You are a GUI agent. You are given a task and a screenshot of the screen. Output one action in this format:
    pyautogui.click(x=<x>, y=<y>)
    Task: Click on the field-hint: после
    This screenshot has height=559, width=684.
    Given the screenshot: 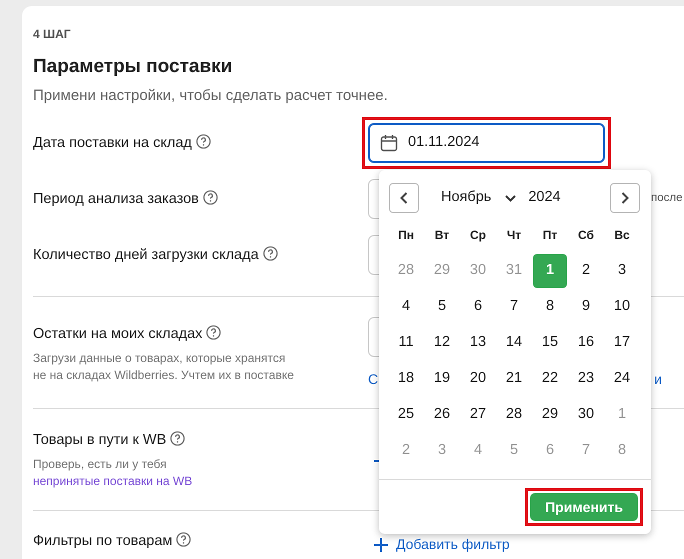 What is the action you would take?
    pyautogui.click(x=666, y=198)
    